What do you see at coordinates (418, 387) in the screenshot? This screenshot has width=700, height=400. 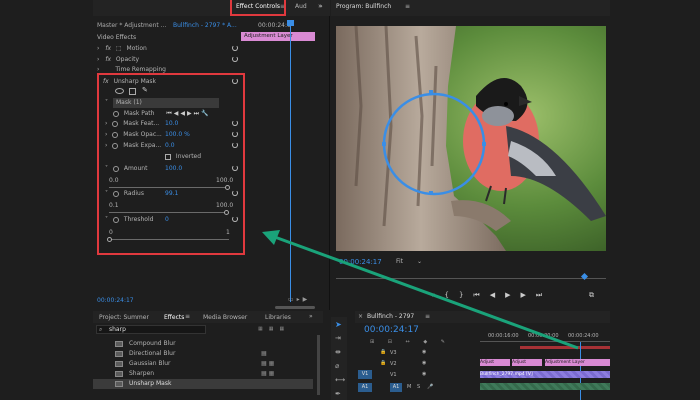 I see `solo-icon: S` at bounding box center [418, 387].